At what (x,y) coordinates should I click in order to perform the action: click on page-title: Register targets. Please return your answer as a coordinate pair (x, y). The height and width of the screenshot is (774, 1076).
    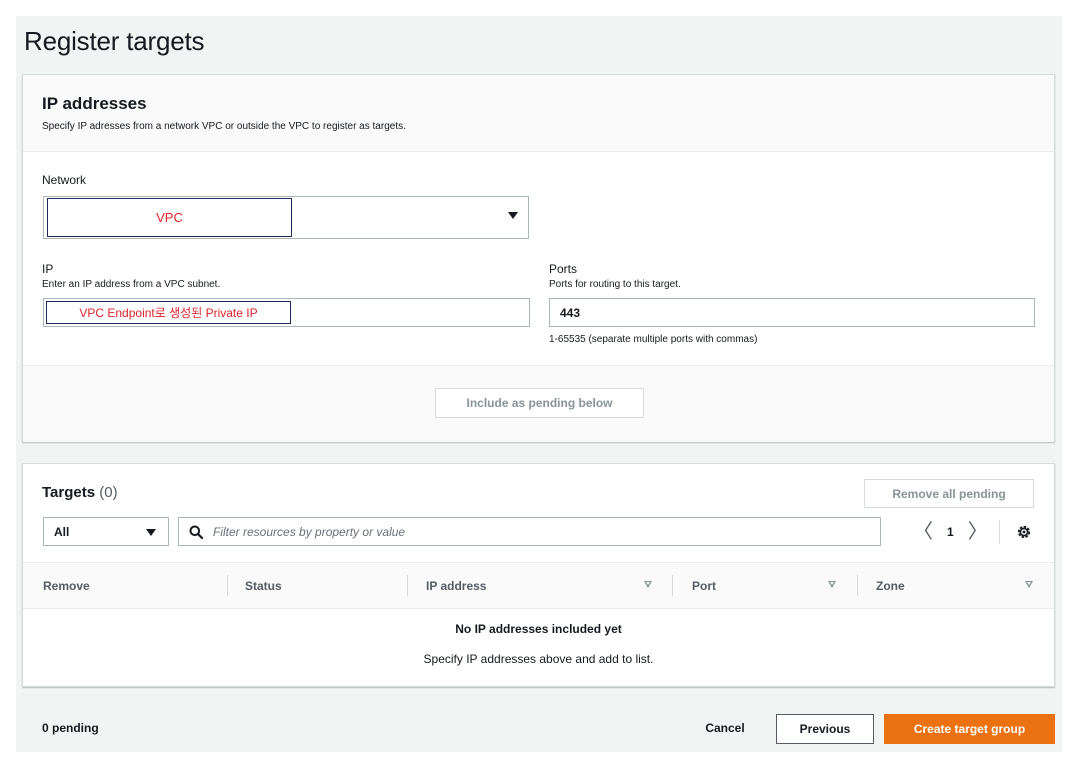
    Looking at the image, I should click on (114, 41).